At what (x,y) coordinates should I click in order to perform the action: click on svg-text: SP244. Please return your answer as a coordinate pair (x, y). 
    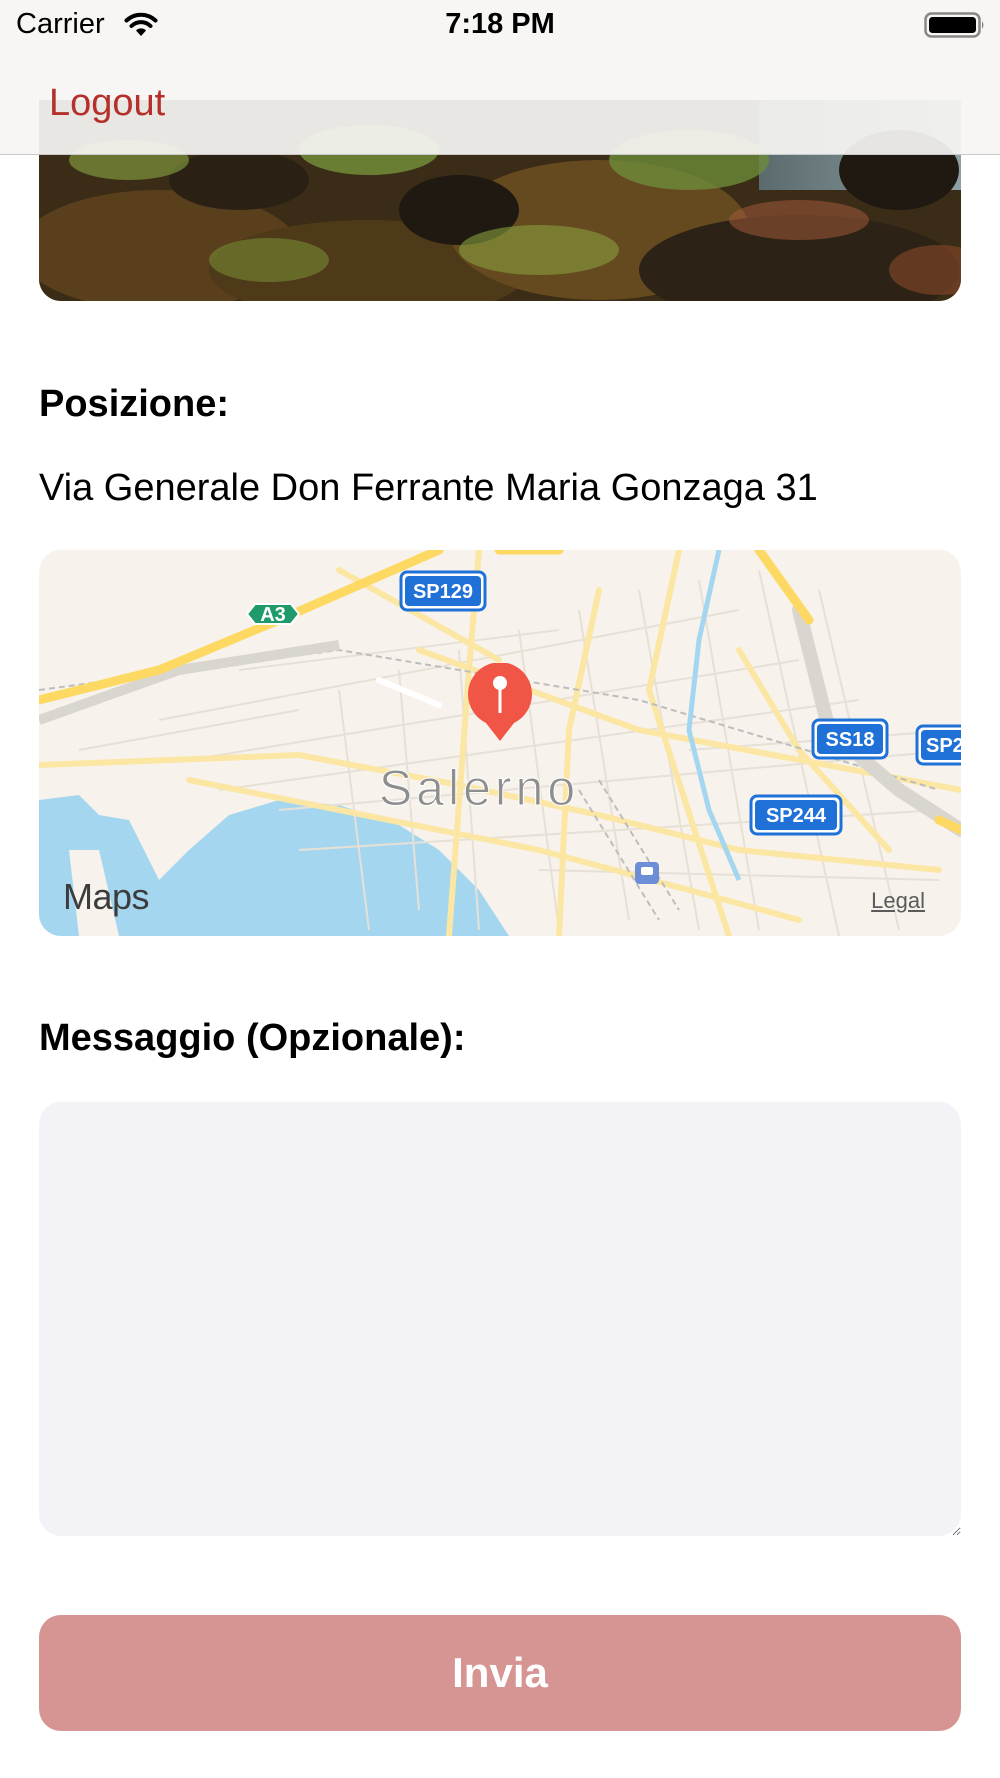
    Looking at the image, I should click on (796, 816).